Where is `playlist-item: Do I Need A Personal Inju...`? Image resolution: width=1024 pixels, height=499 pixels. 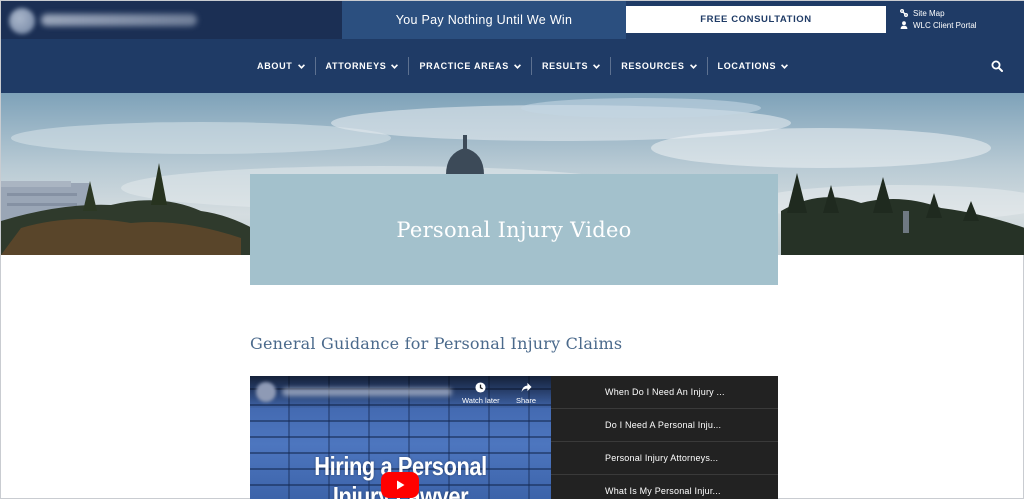 playlist-item: Do I Need A Personal Inju... is located at coordinates (664, 425).